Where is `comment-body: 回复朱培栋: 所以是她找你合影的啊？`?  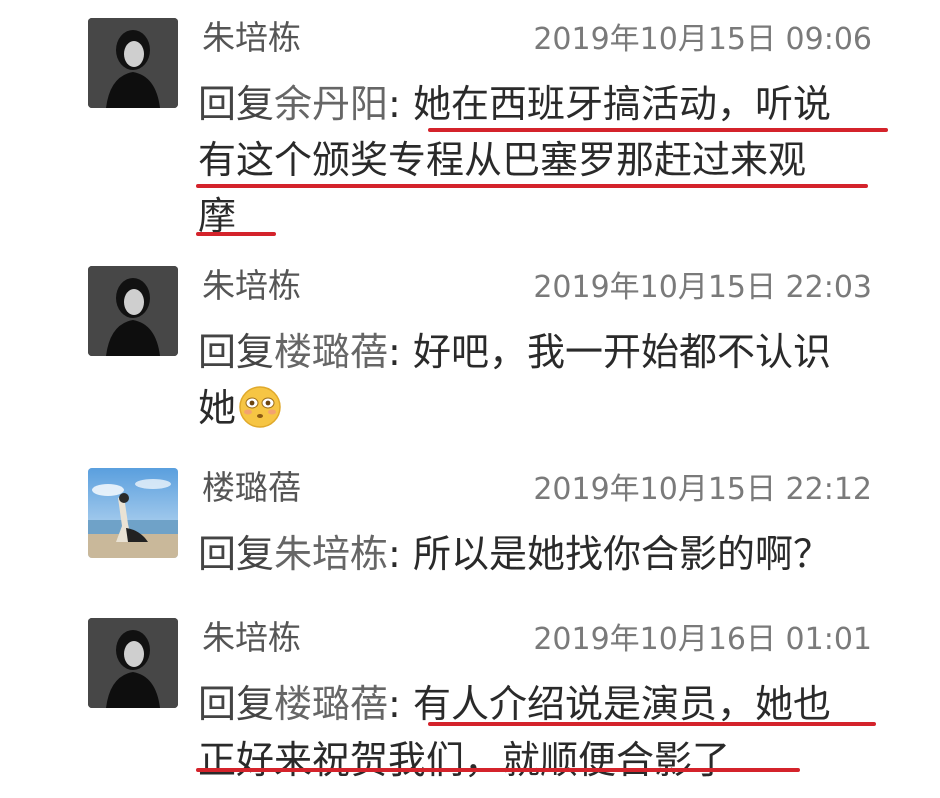
comment-body: 回复朱培栋: 所以是她找你合影的啊？ is located at coordinates (543, 554).